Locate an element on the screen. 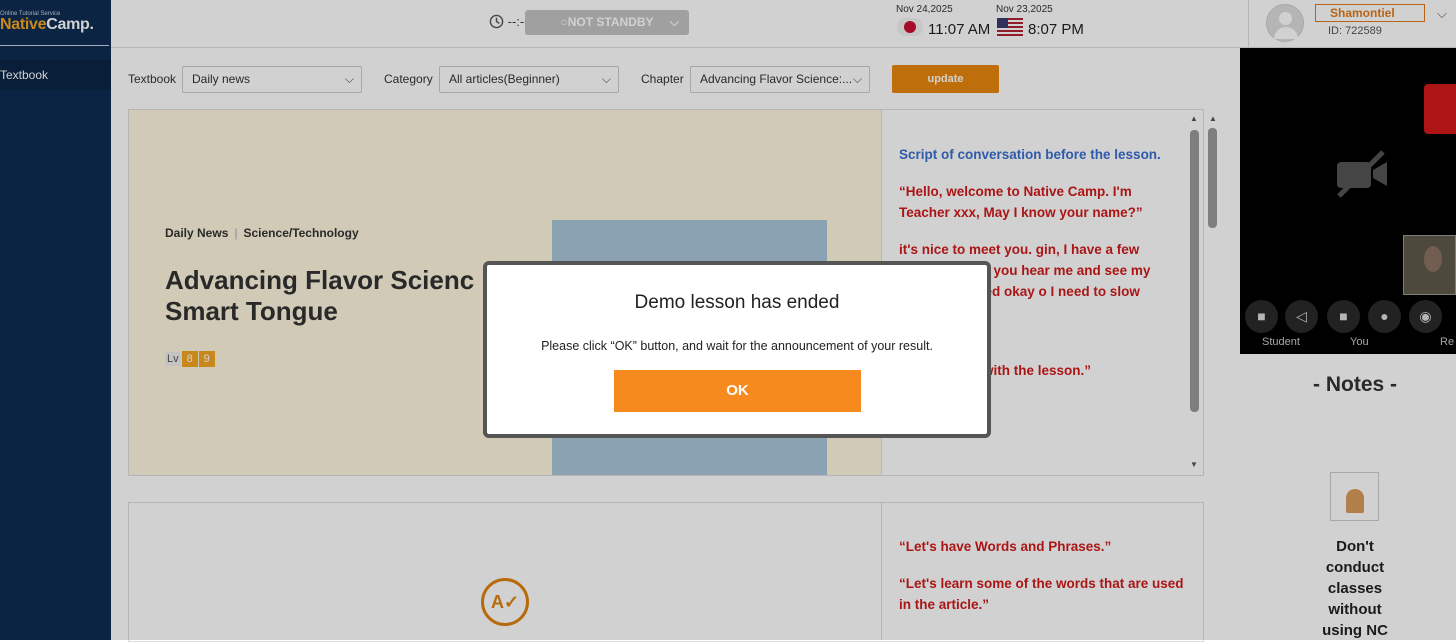 The width and height of the screenshot is (1456, 642). ok-button: OK is located at coordinates (737, 391).